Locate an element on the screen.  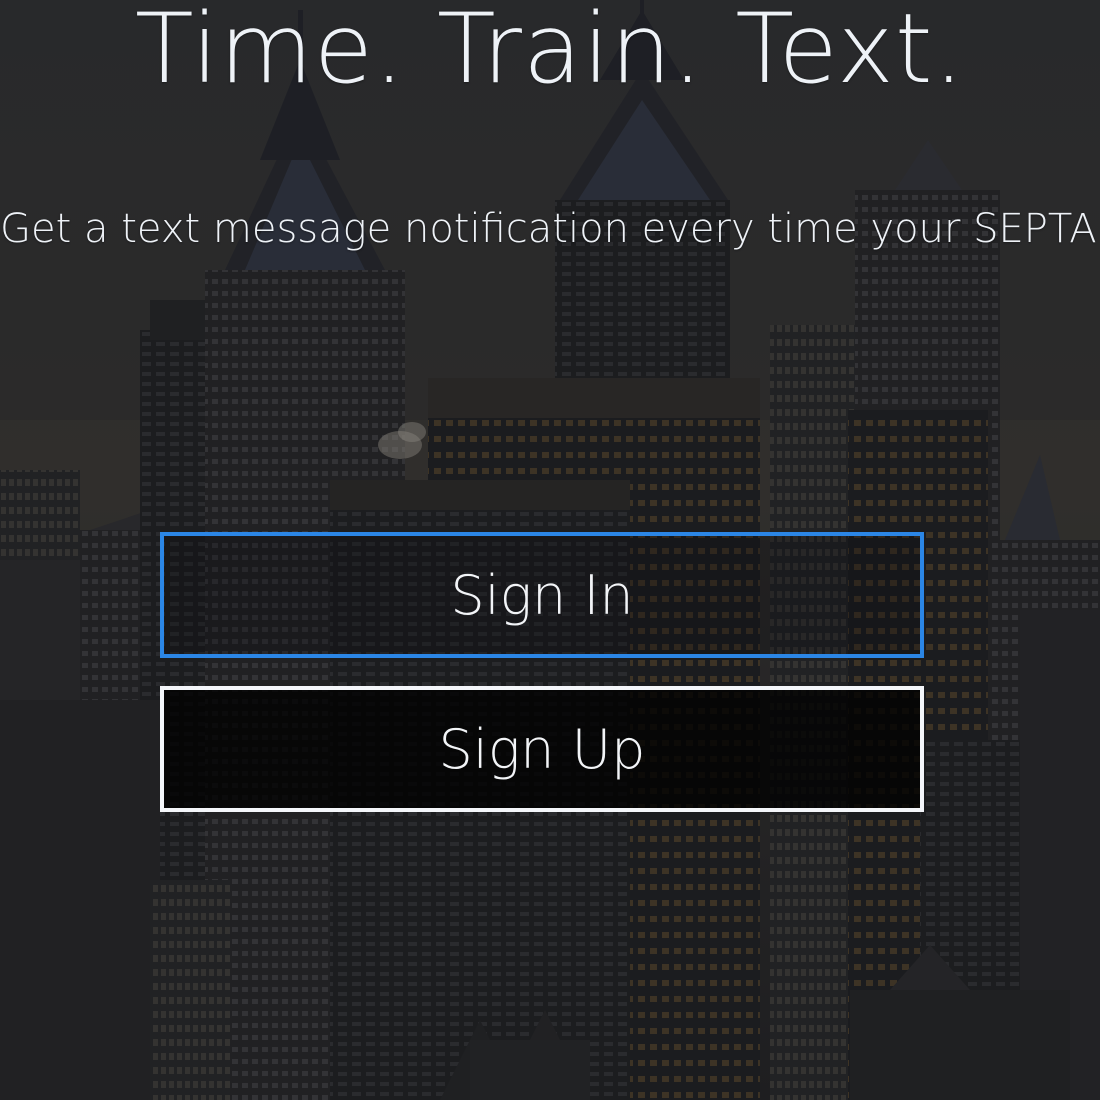
sign-in-label: Sign In is located at coordinates (542, 595).